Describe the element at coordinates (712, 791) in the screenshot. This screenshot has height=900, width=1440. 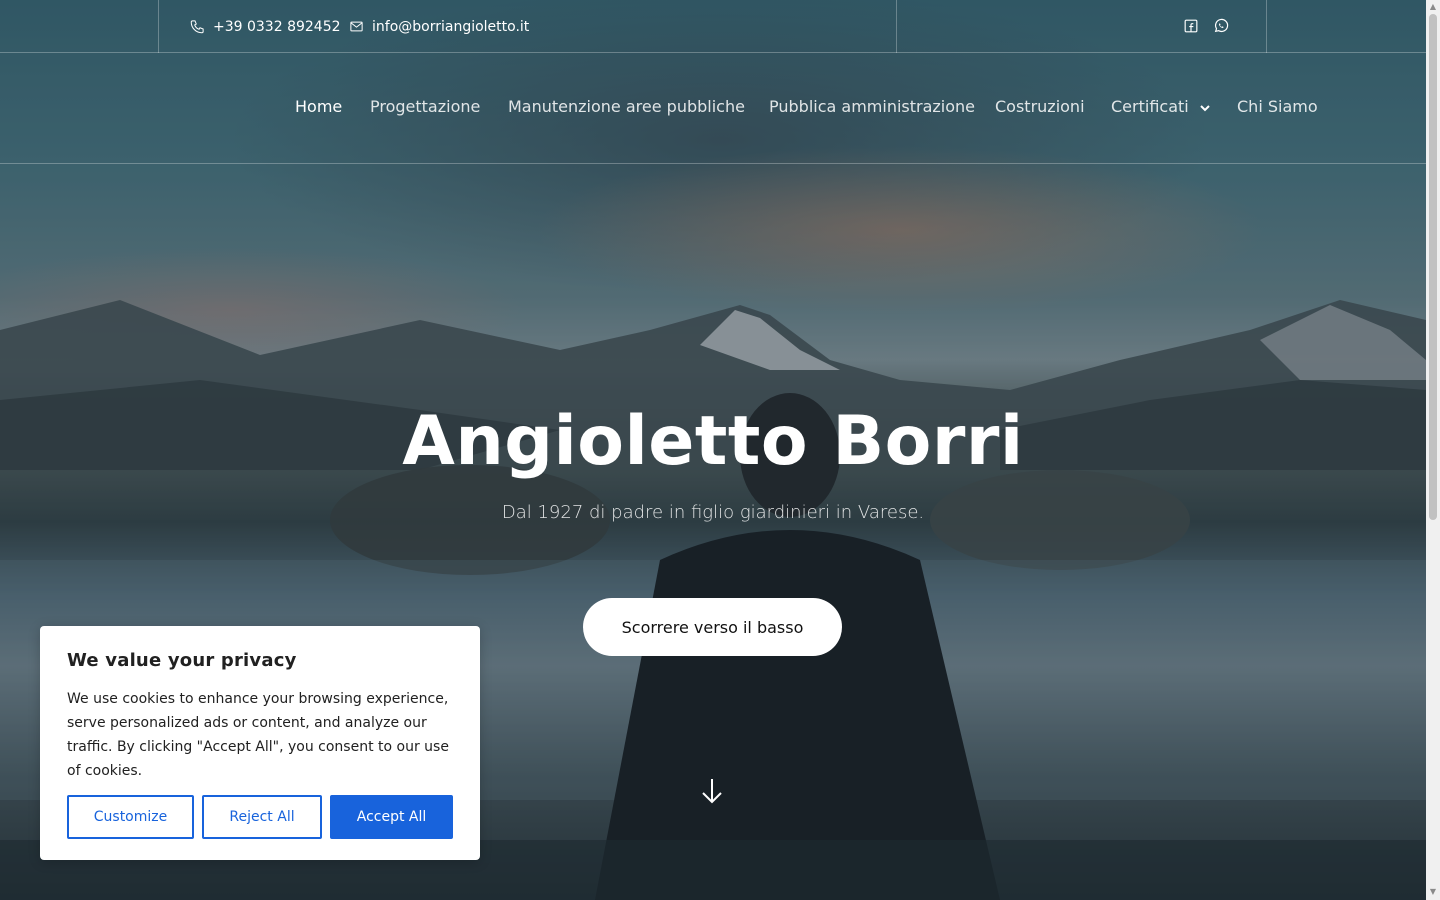
I see `arrow-down-icon` at that location.